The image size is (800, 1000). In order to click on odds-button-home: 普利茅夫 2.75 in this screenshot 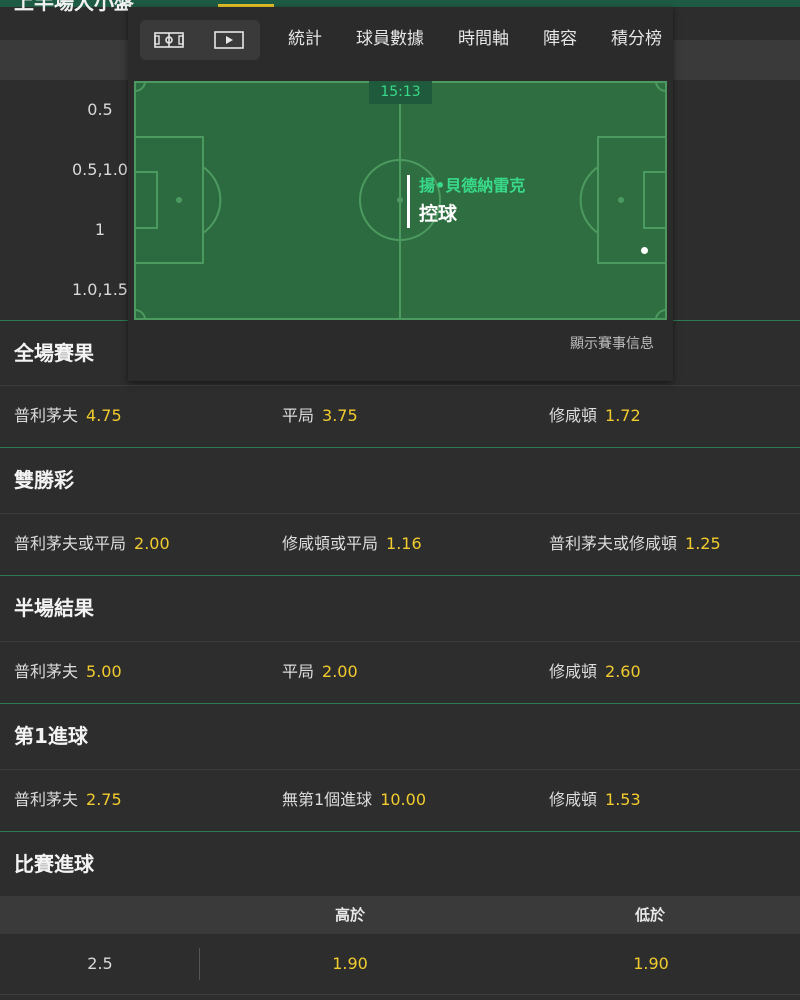, I will do `click(68, 800)`.